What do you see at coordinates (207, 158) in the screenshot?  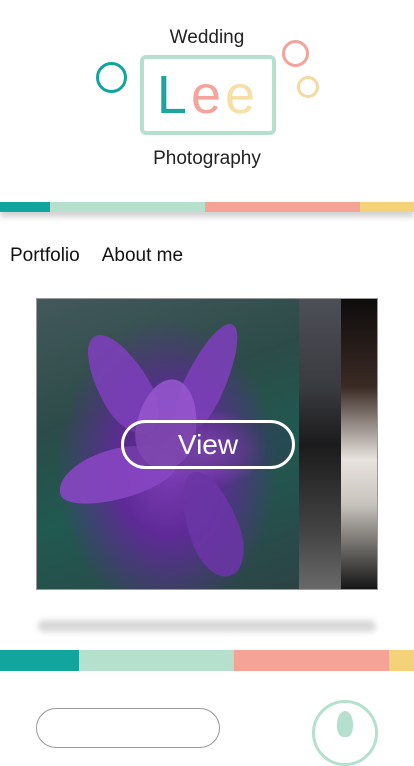 I see `logo-photography-text: Photography` at bounding box center [207, 158].